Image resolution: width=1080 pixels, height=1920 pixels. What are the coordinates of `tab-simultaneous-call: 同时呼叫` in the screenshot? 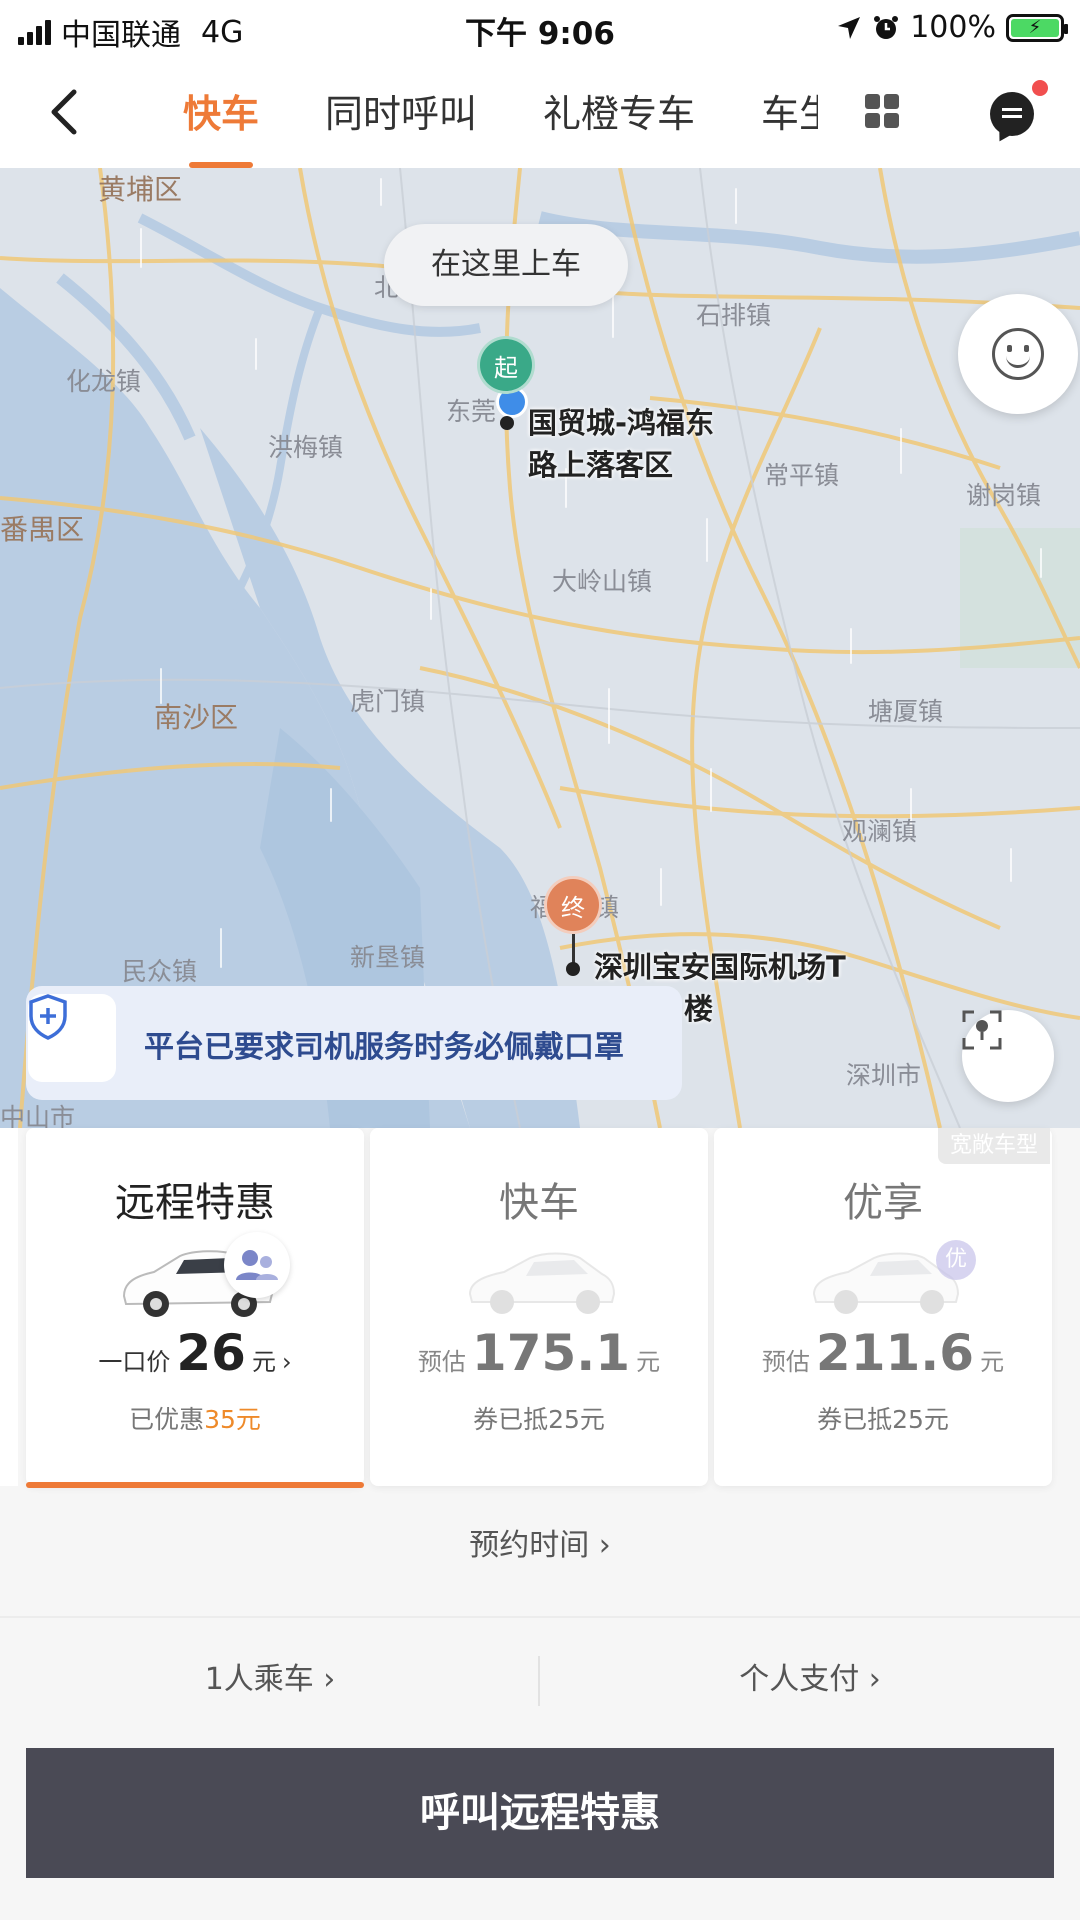 It's located at (401, 116).